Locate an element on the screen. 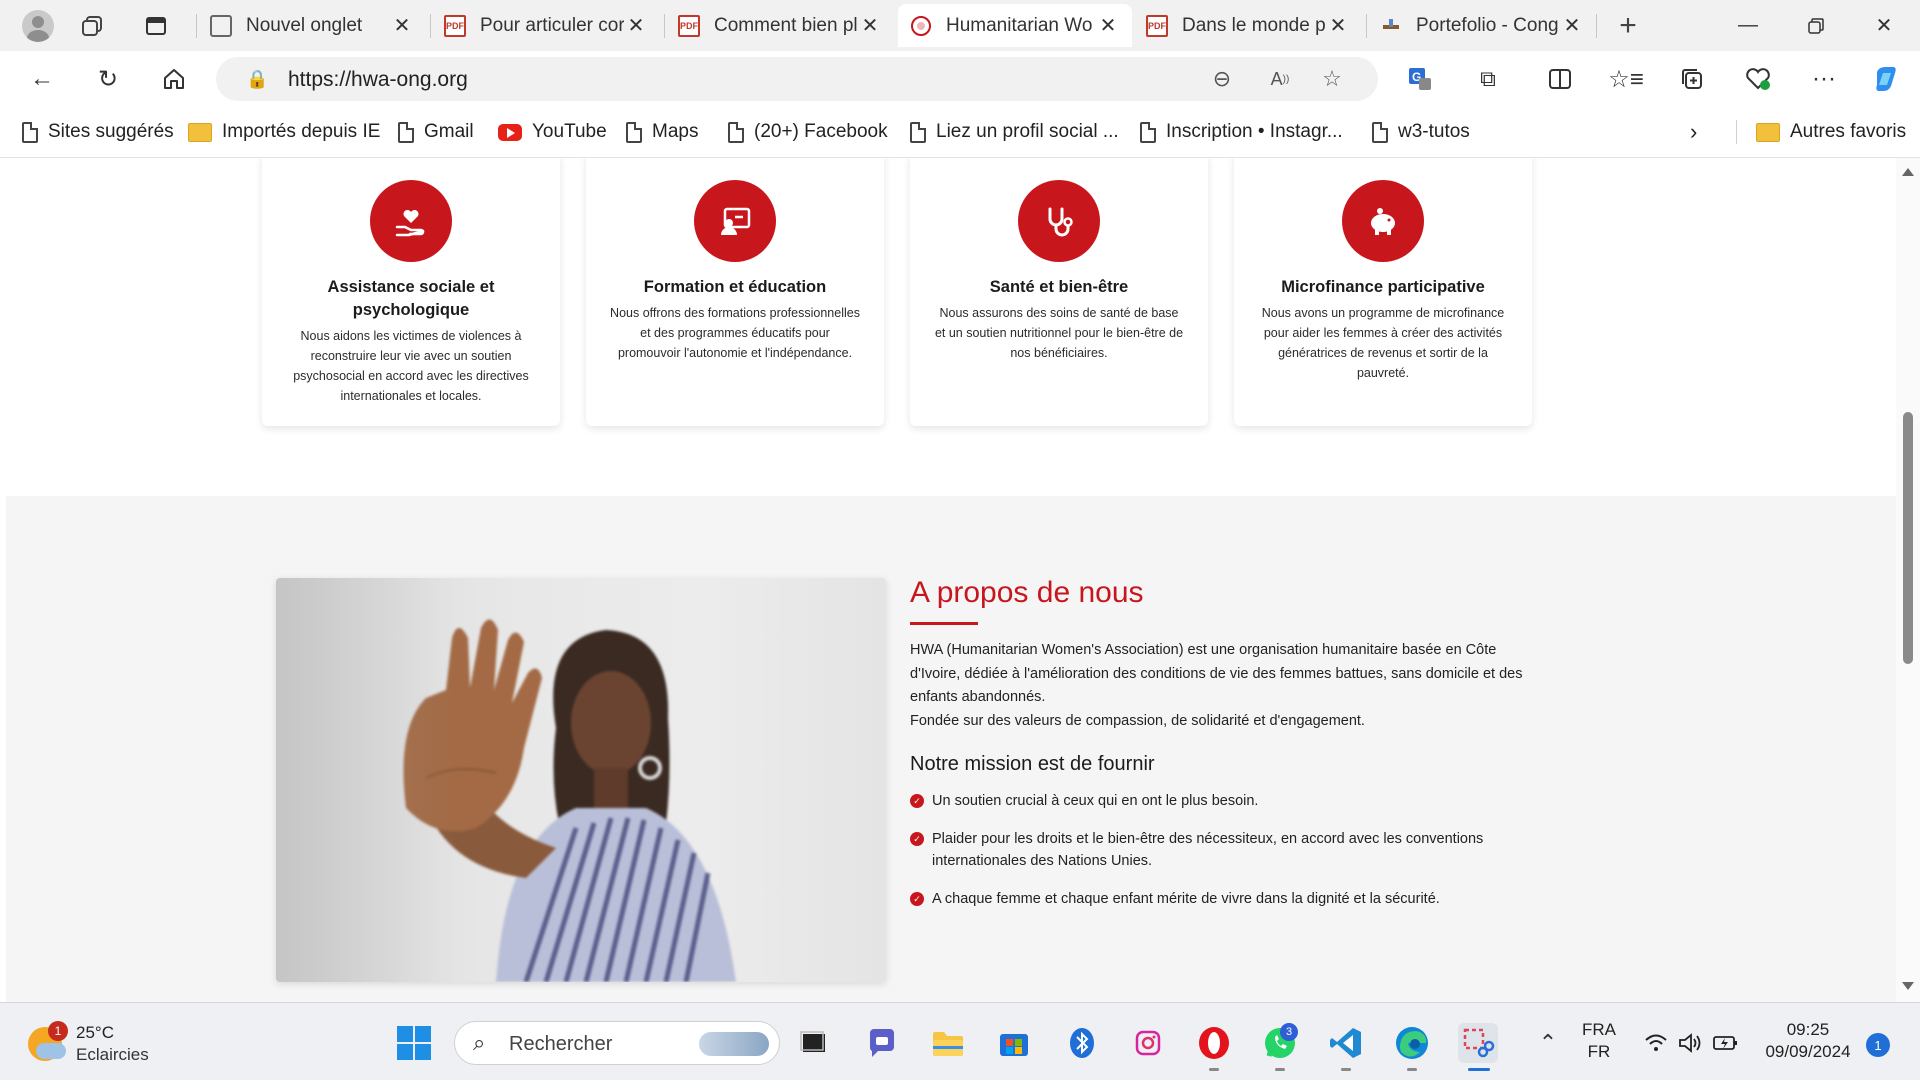 The image size is (1920, 1080). favorite-maps: Maps is located at coordinates (662, 132).